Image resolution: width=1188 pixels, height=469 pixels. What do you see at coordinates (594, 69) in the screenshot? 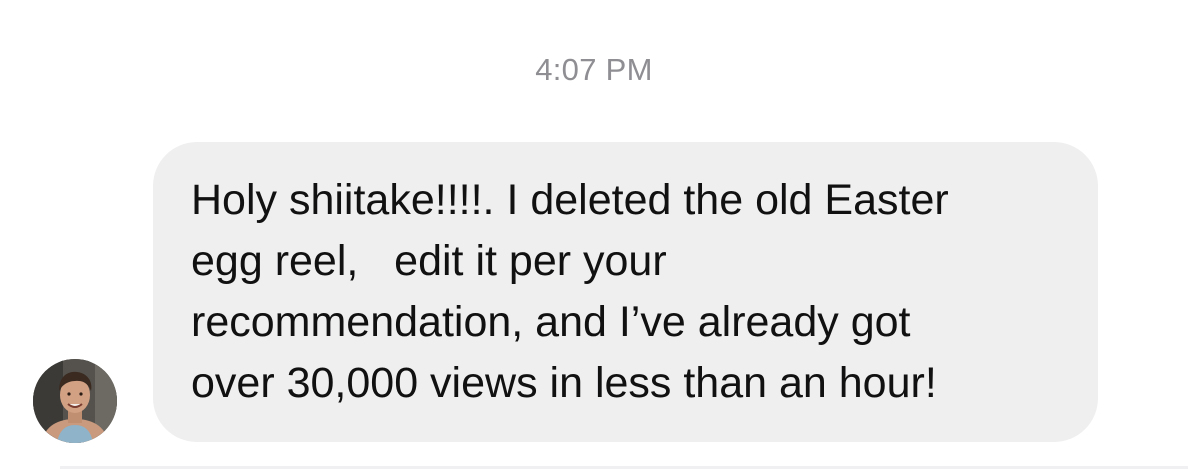
I see `message-timestamp: 4:07 PM` at bounding box center [594, 69].